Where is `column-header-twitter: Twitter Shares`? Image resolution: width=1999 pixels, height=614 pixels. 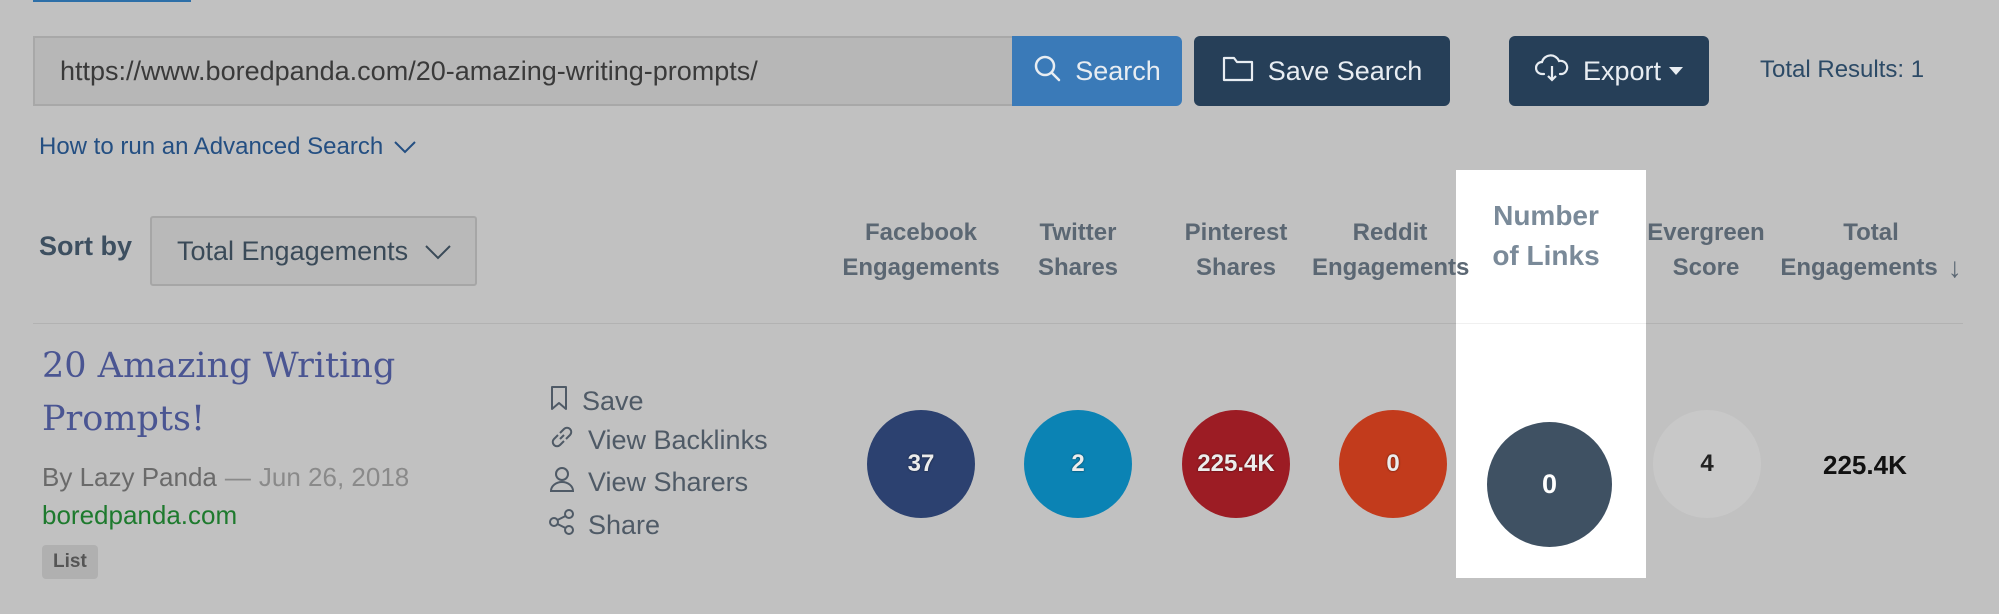
column-header-twitter: Twitter Shares is located at coordinates (1078, 250).